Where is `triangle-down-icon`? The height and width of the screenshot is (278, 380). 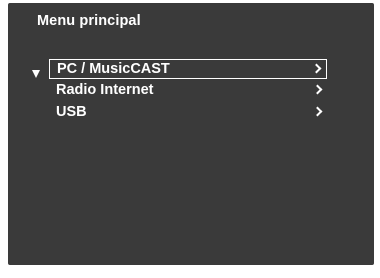
triangle-down-icon is located at coordinates (36, 74).